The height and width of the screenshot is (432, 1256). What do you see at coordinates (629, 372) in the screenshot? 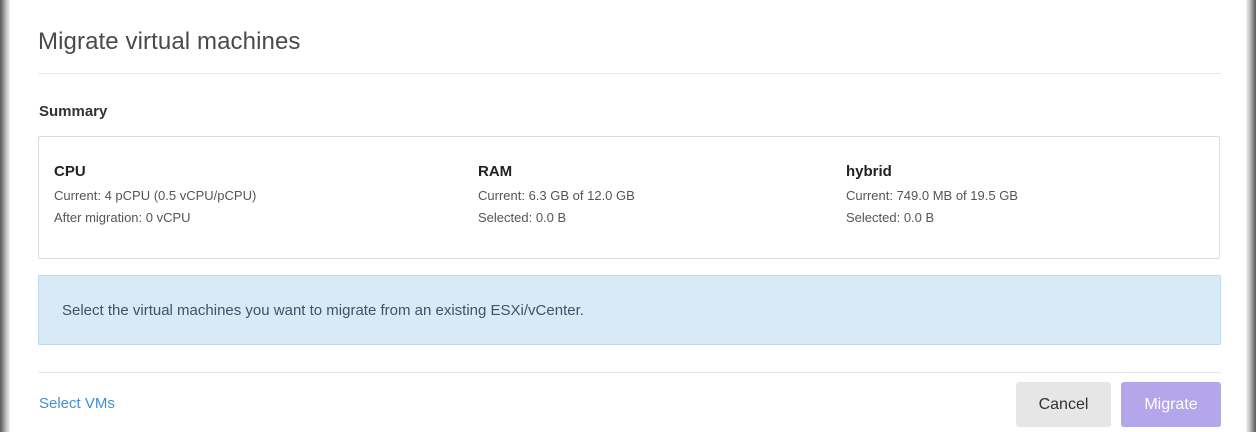
I see `footer-divider` at bounding box center [629, 372].